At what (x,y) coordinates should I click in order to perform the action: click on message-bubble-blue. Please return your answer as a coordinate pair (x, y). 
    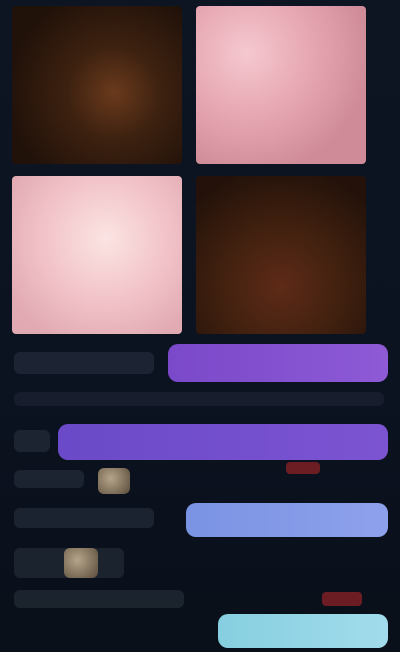
    Looking at the image, I should click on (287, 520).